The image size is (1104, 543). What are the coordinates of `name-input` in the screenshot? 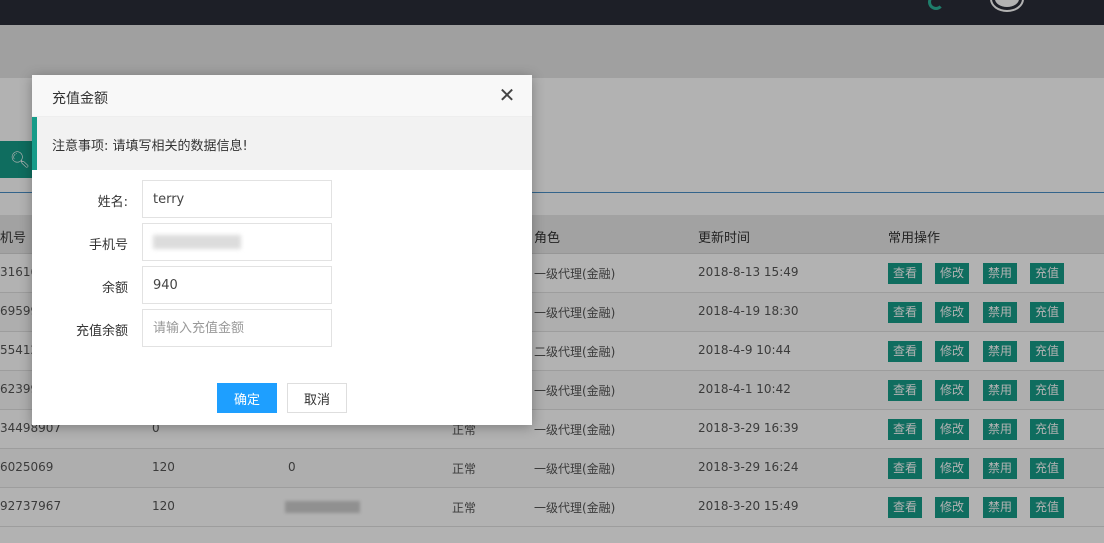 It's located at (237, 199).